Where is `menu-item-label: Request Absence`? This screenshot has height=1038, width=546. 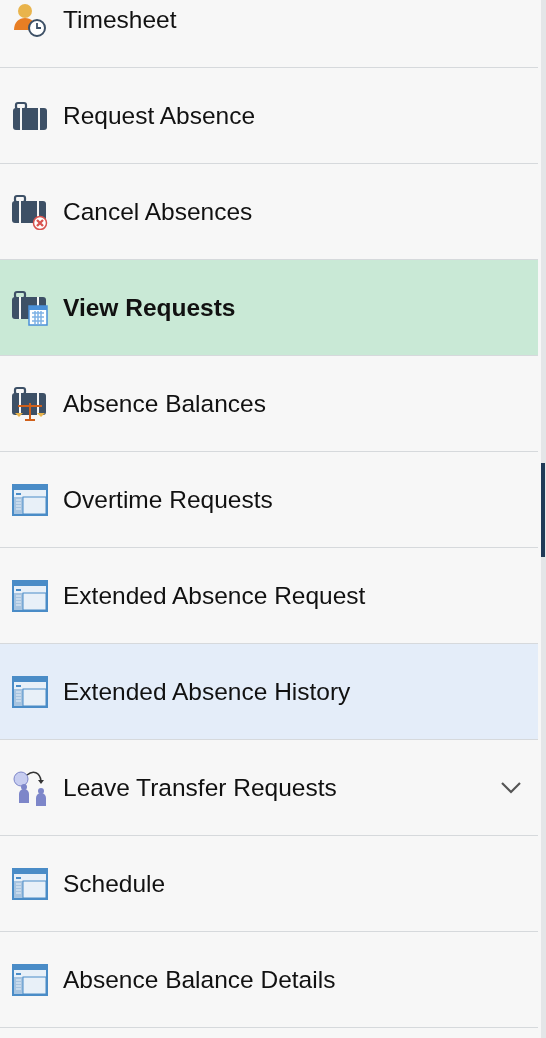
menu-item-label: Request Absence is located at coordinates (159, 115).